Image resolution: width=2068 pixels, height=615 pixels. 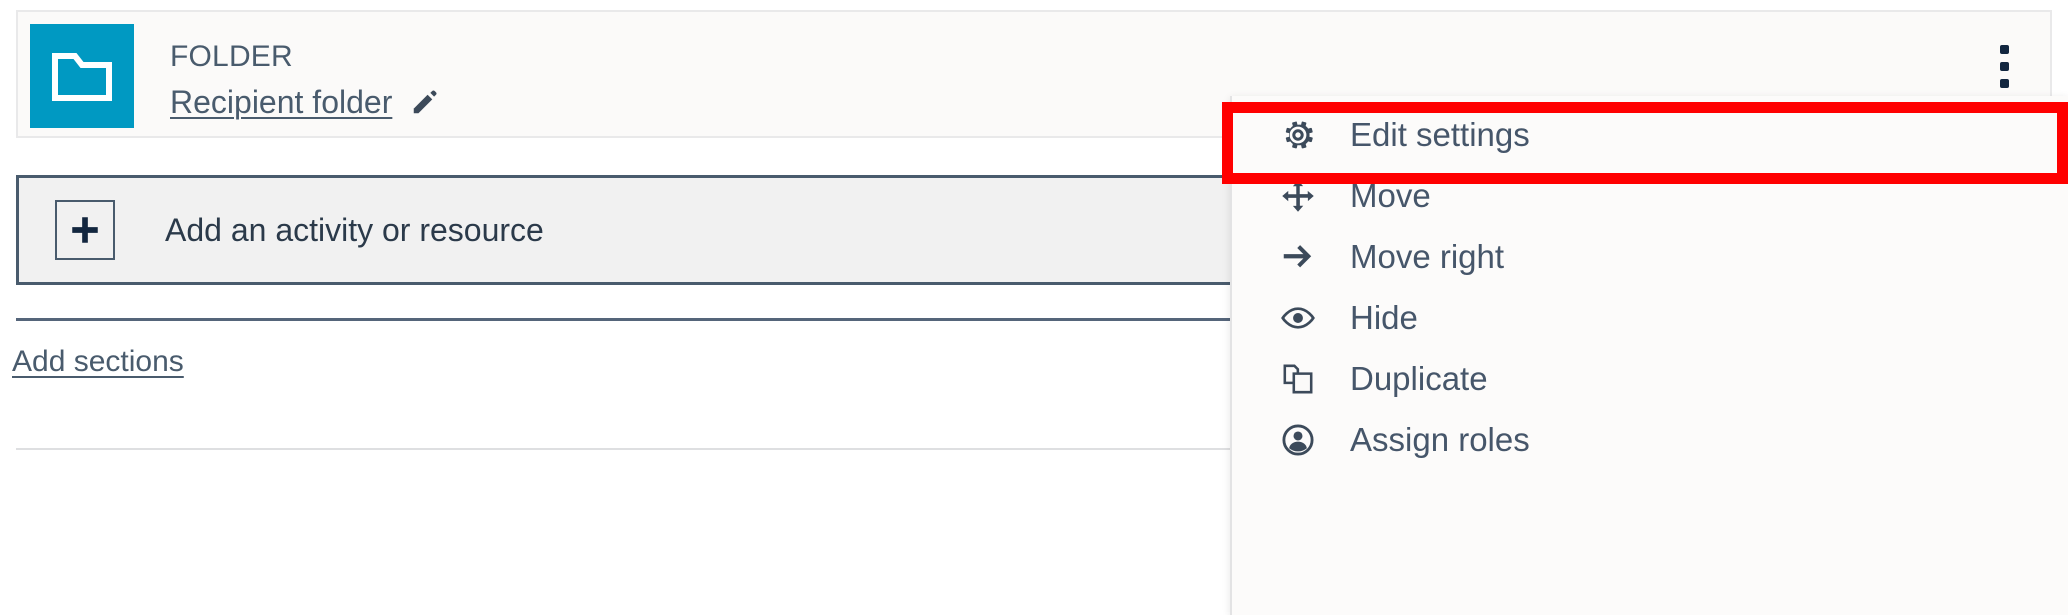 What do you see at coordinates (1303, 440) in the screenshot?
I see `user-circle-icon` at bounding box center [1303, 440].